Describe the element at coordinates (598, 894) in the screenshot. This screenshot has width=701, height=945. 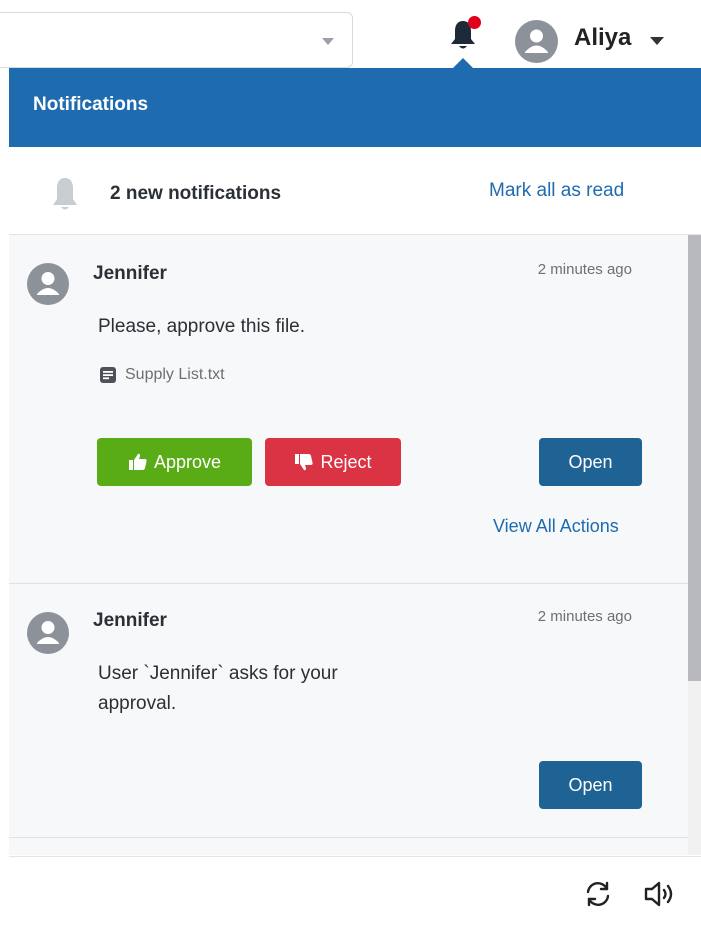
I see `refresh-icon` at that location.